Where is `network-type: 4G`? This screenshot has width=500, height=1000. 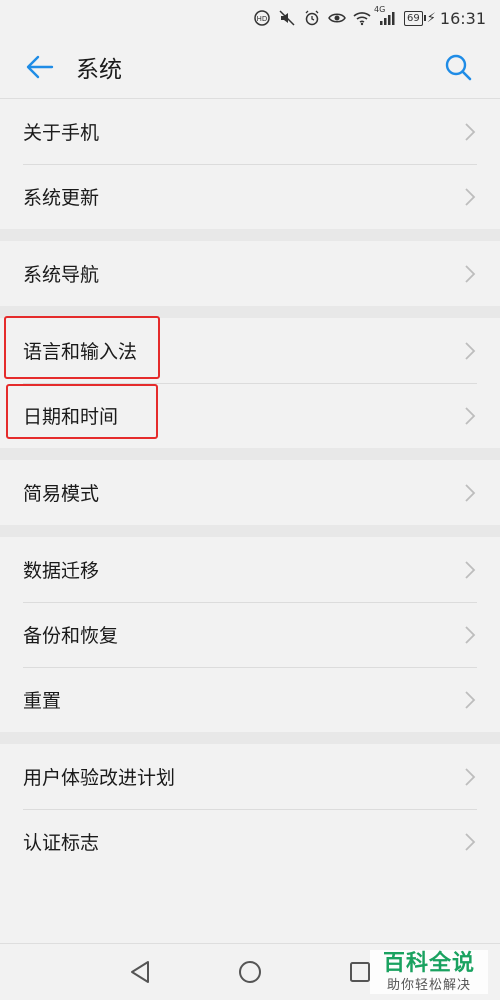
network-type: 4G is located at coordinates (380, 9).